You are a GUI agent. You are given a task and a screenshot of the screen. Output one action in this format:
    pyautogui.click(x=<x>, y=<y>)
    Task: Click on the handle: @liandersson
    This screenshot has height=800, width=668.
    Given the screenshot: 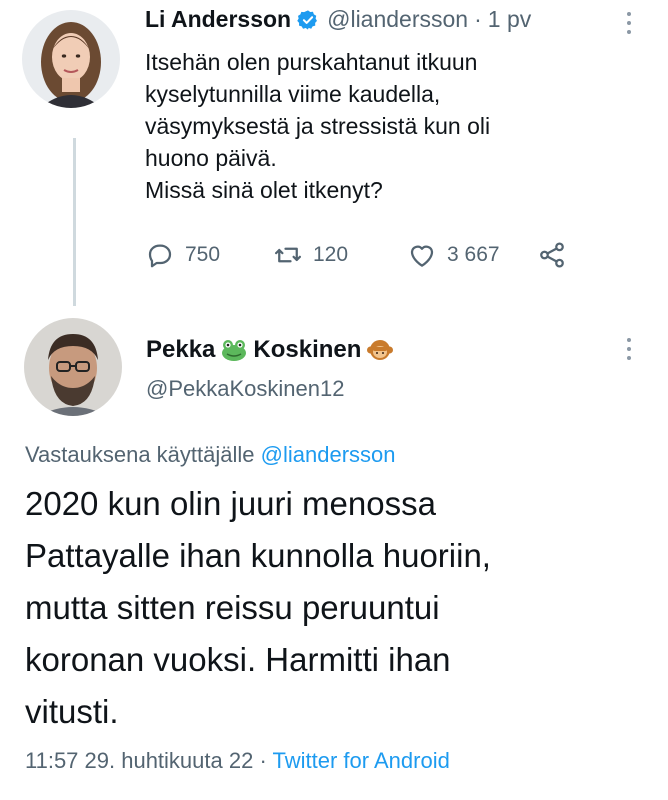 What is the action you would take?
    pyautogui.click(x=397, y=19)
    